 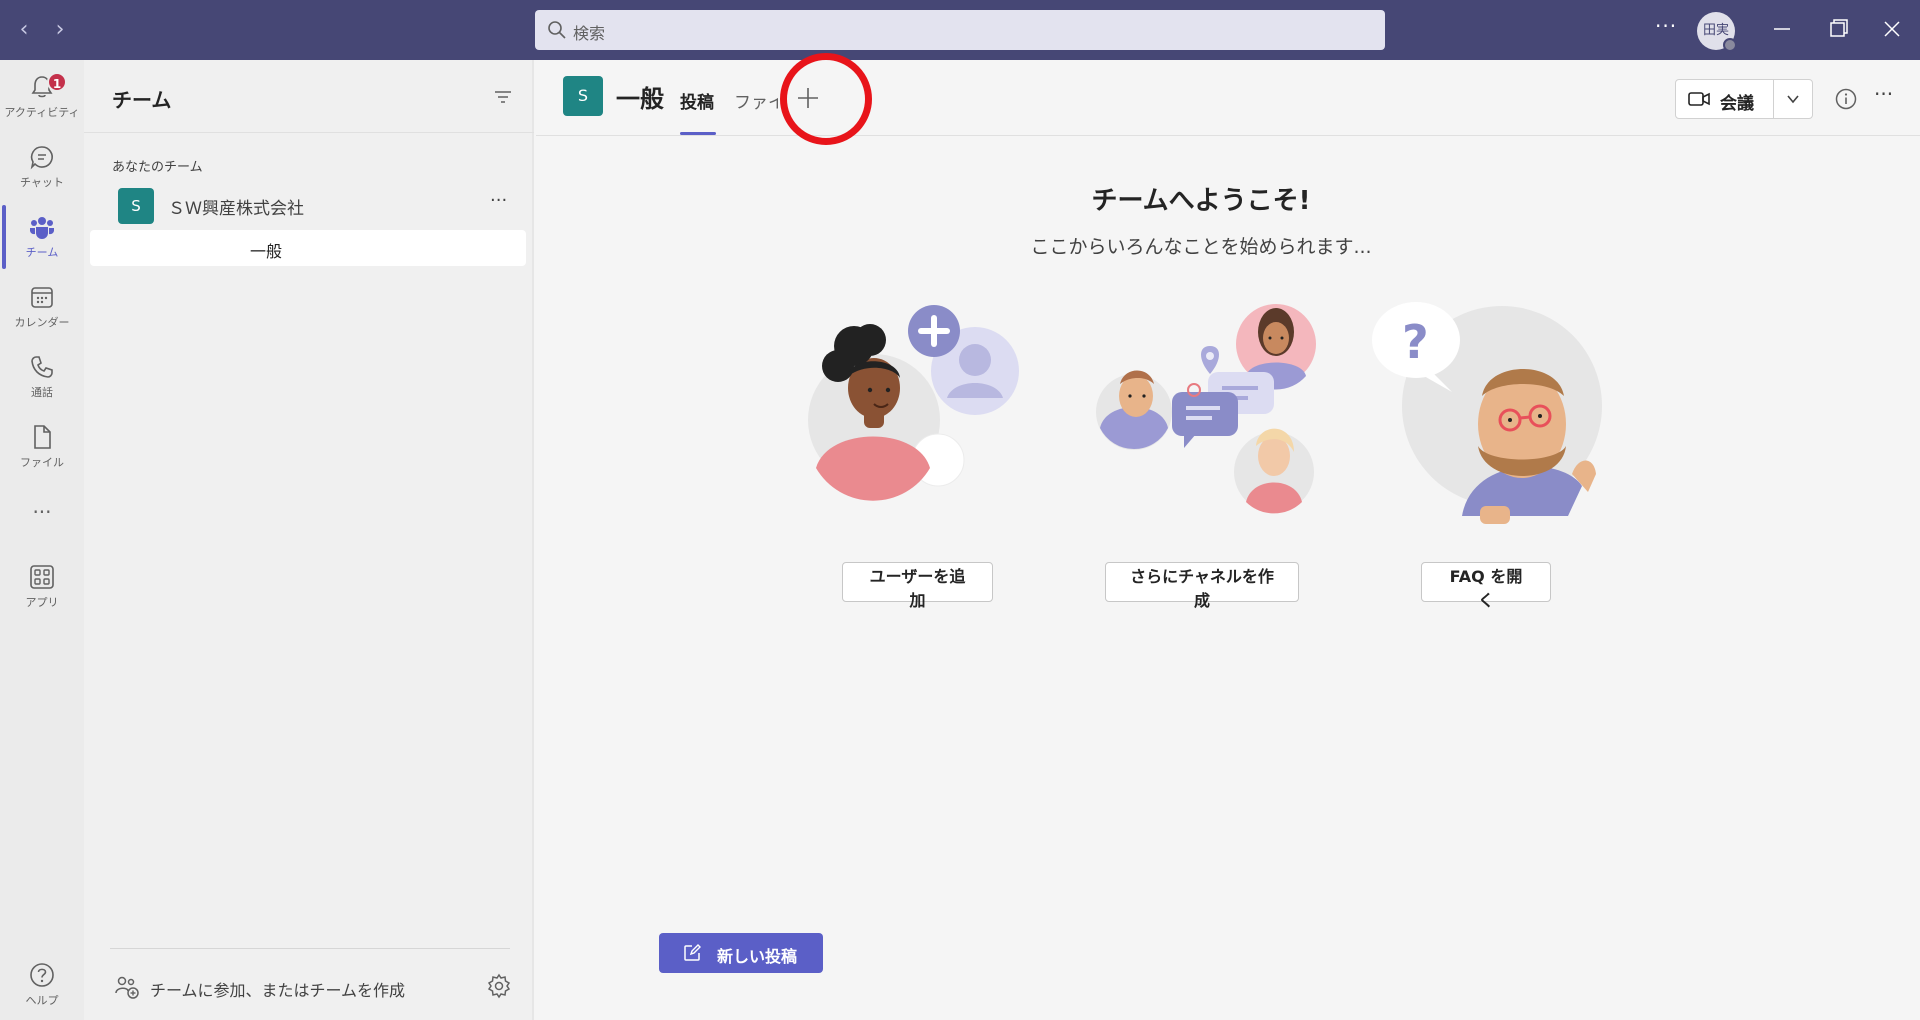 What do you see at coordinates (42, 602) in the screenshot?
I see `rail-label: アプリ` at bounding box center [42, 602].